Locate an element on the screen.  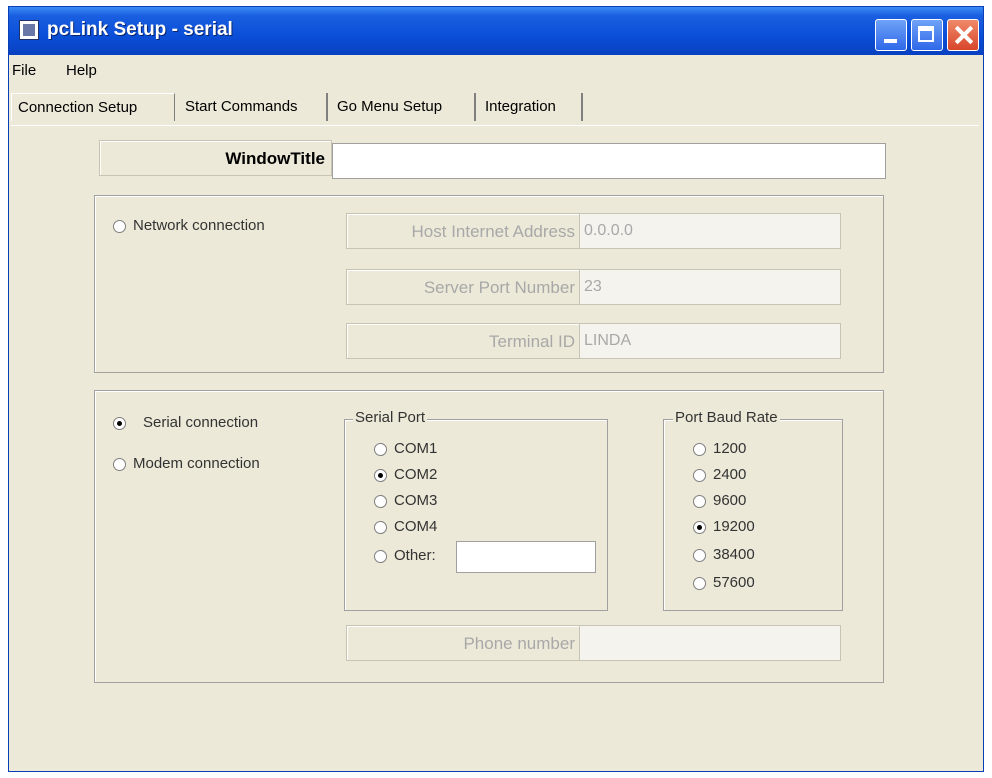
network-connection-label: Network connection is located at coordinates (199, 225).